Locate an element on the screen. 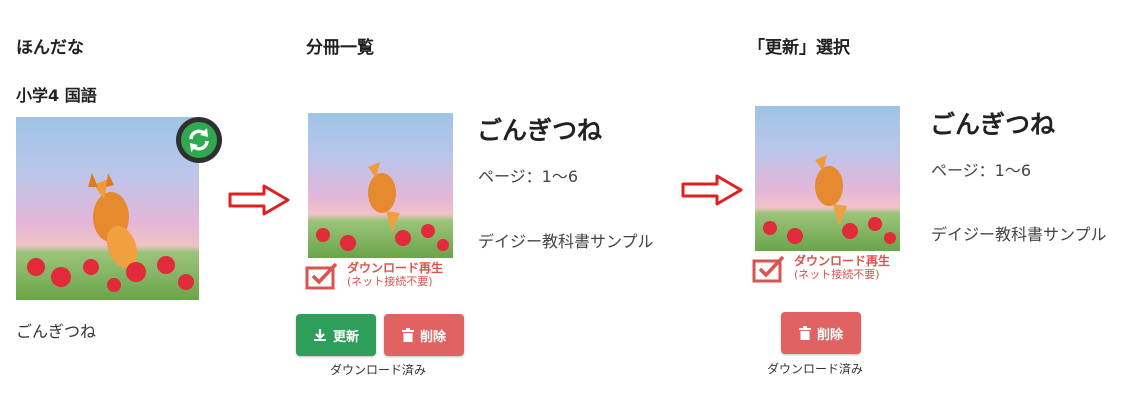 The width and height of the screenshot is (1129, 408). update-available-badge is located at coordinates (199, 140).